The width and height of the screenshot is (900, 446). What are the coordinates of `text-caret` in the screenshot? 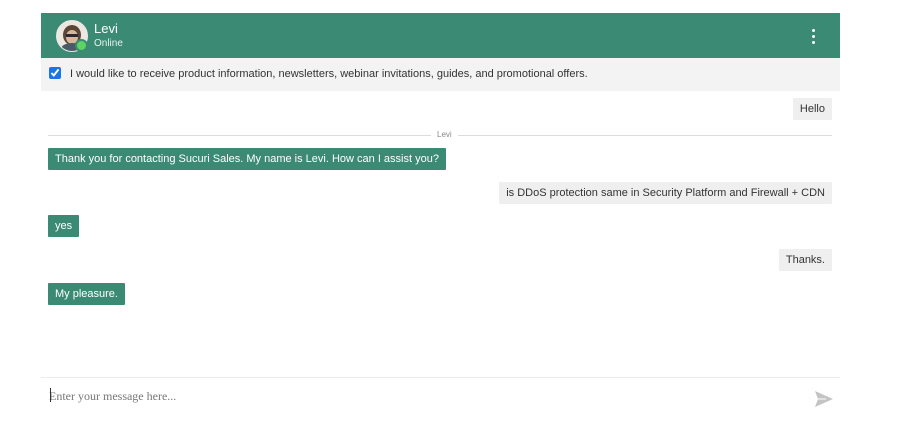 It's located at (50, 395).